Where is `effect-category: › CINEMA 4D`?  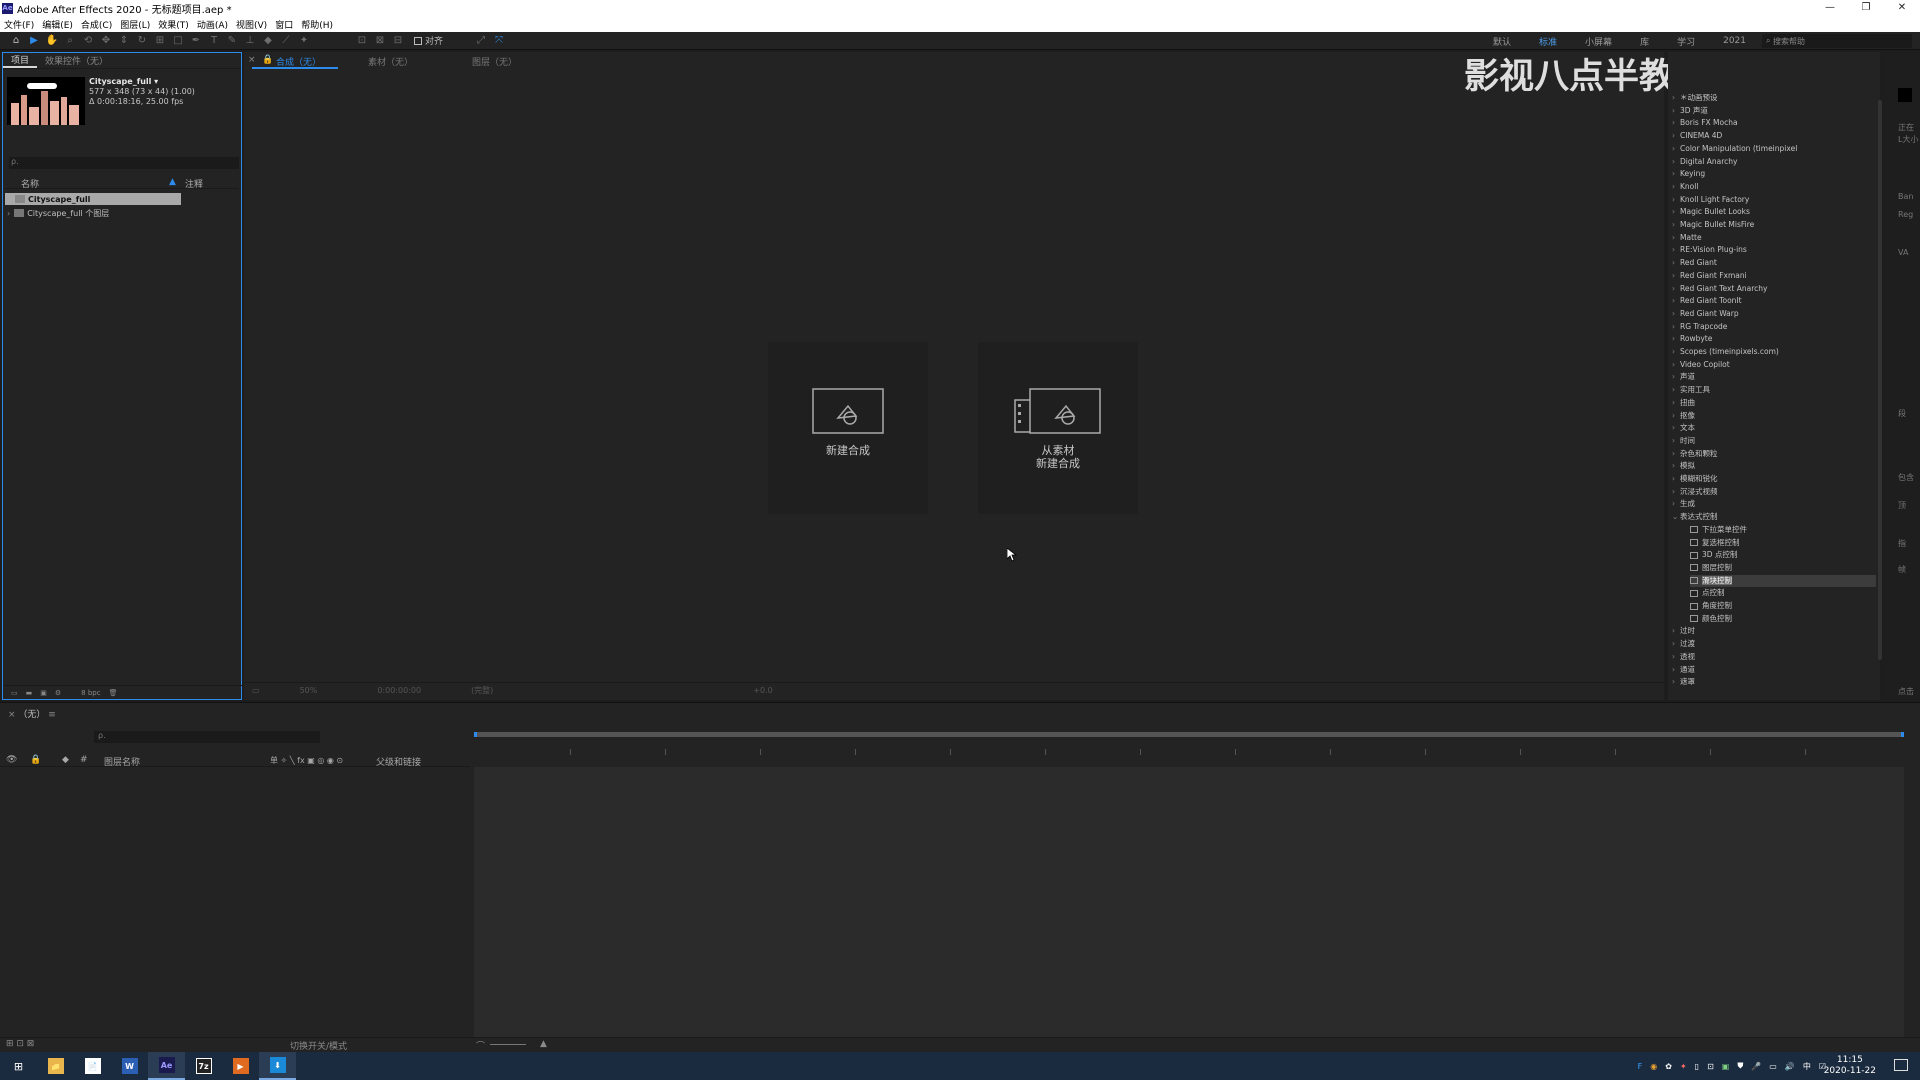 effect-category: › CINEMA 4D is located at coordinates (1697, 136).